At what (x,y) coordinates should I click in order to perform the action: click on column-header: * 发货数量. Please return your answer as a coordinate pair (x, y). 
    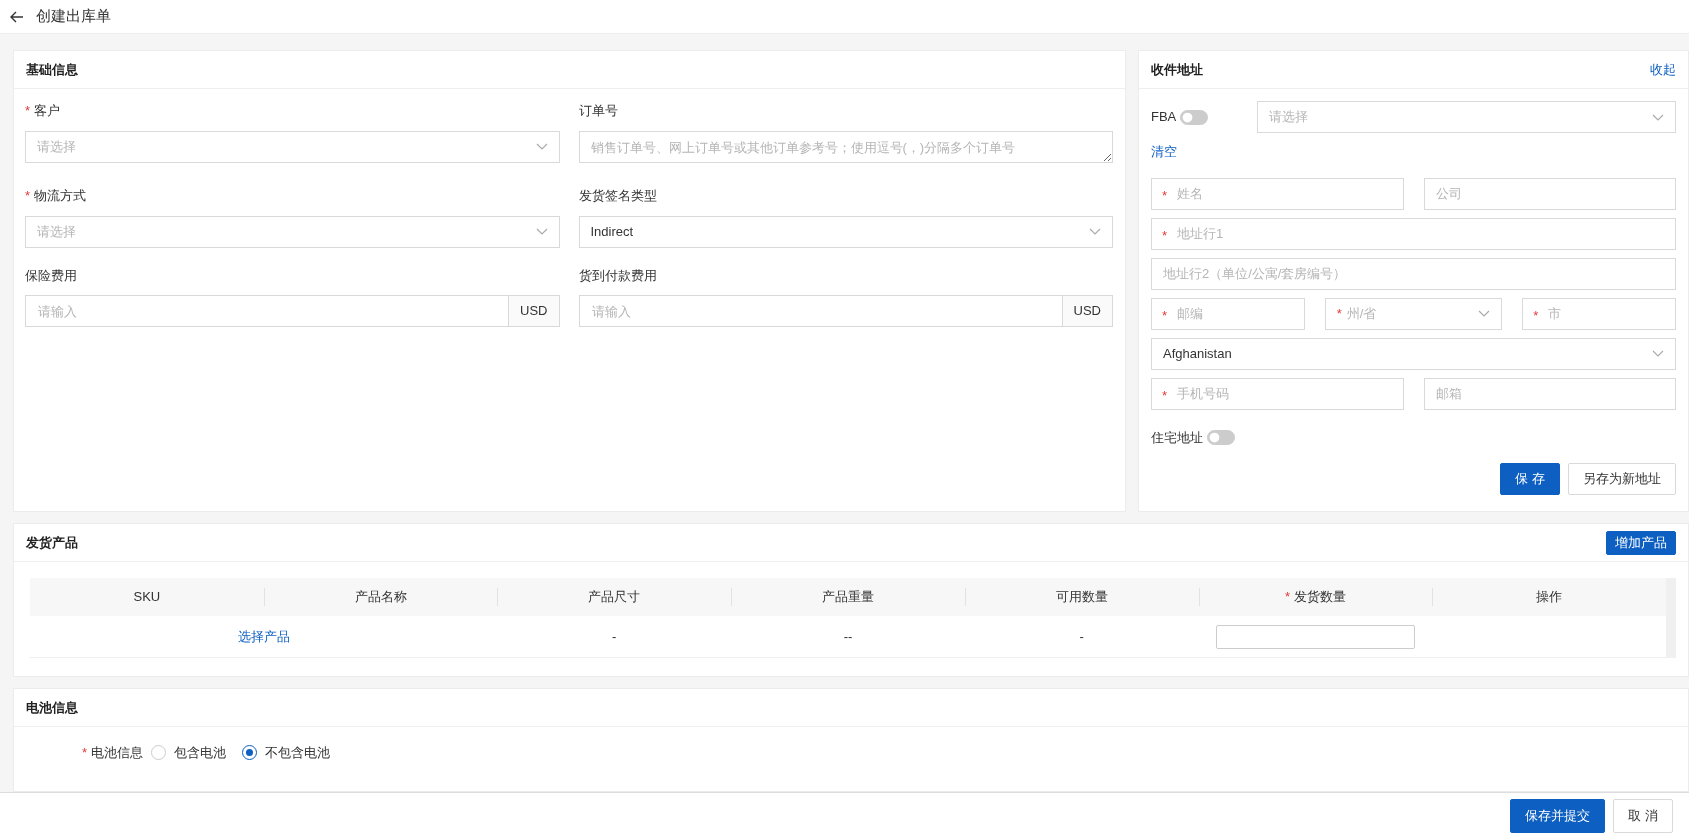
    Looking at the image, I should click on (1315, 597).